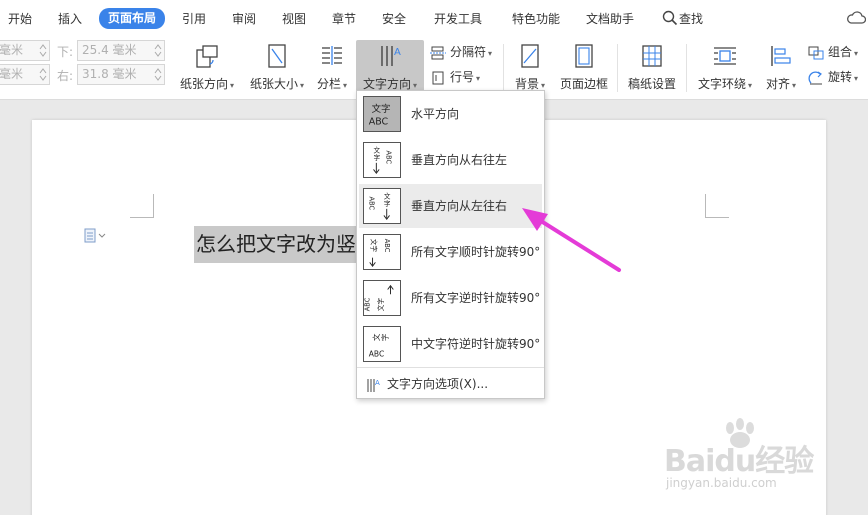 The width and height of the screenshot is (868, 515). I want to click on tab-start: 开始, so click(20, 19).